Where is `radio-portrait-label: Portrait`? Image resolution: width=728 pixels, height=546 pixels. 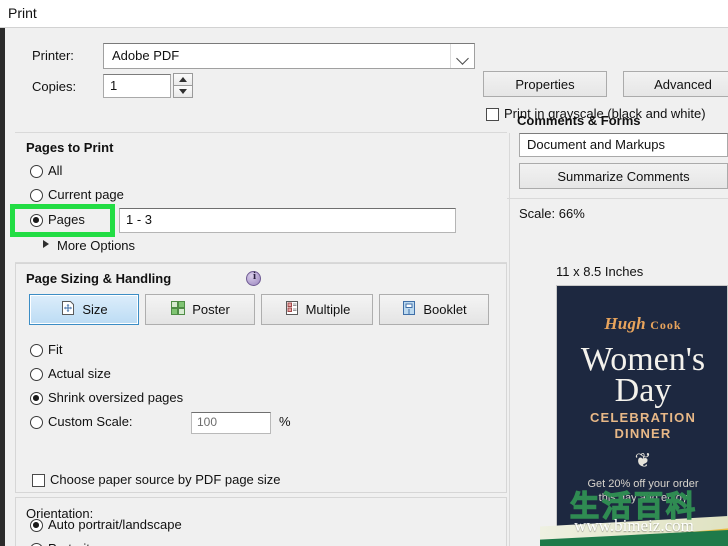 radio-portrait-label: Portrait is located at coordinates (69, 543).